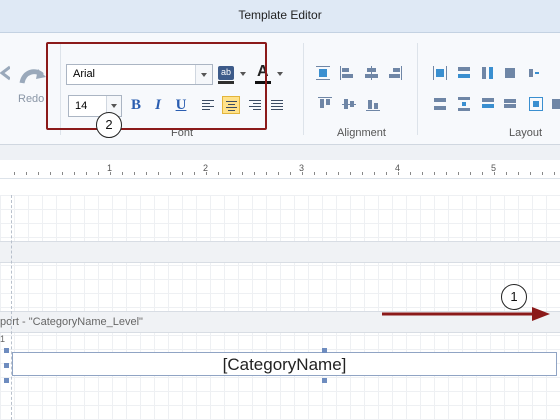 Image resolution: width=560 pixels, height=420 pixels. Describe the element at coordinates (31, 99) in the screenshot. I see `redo-label: Redo` at that location.